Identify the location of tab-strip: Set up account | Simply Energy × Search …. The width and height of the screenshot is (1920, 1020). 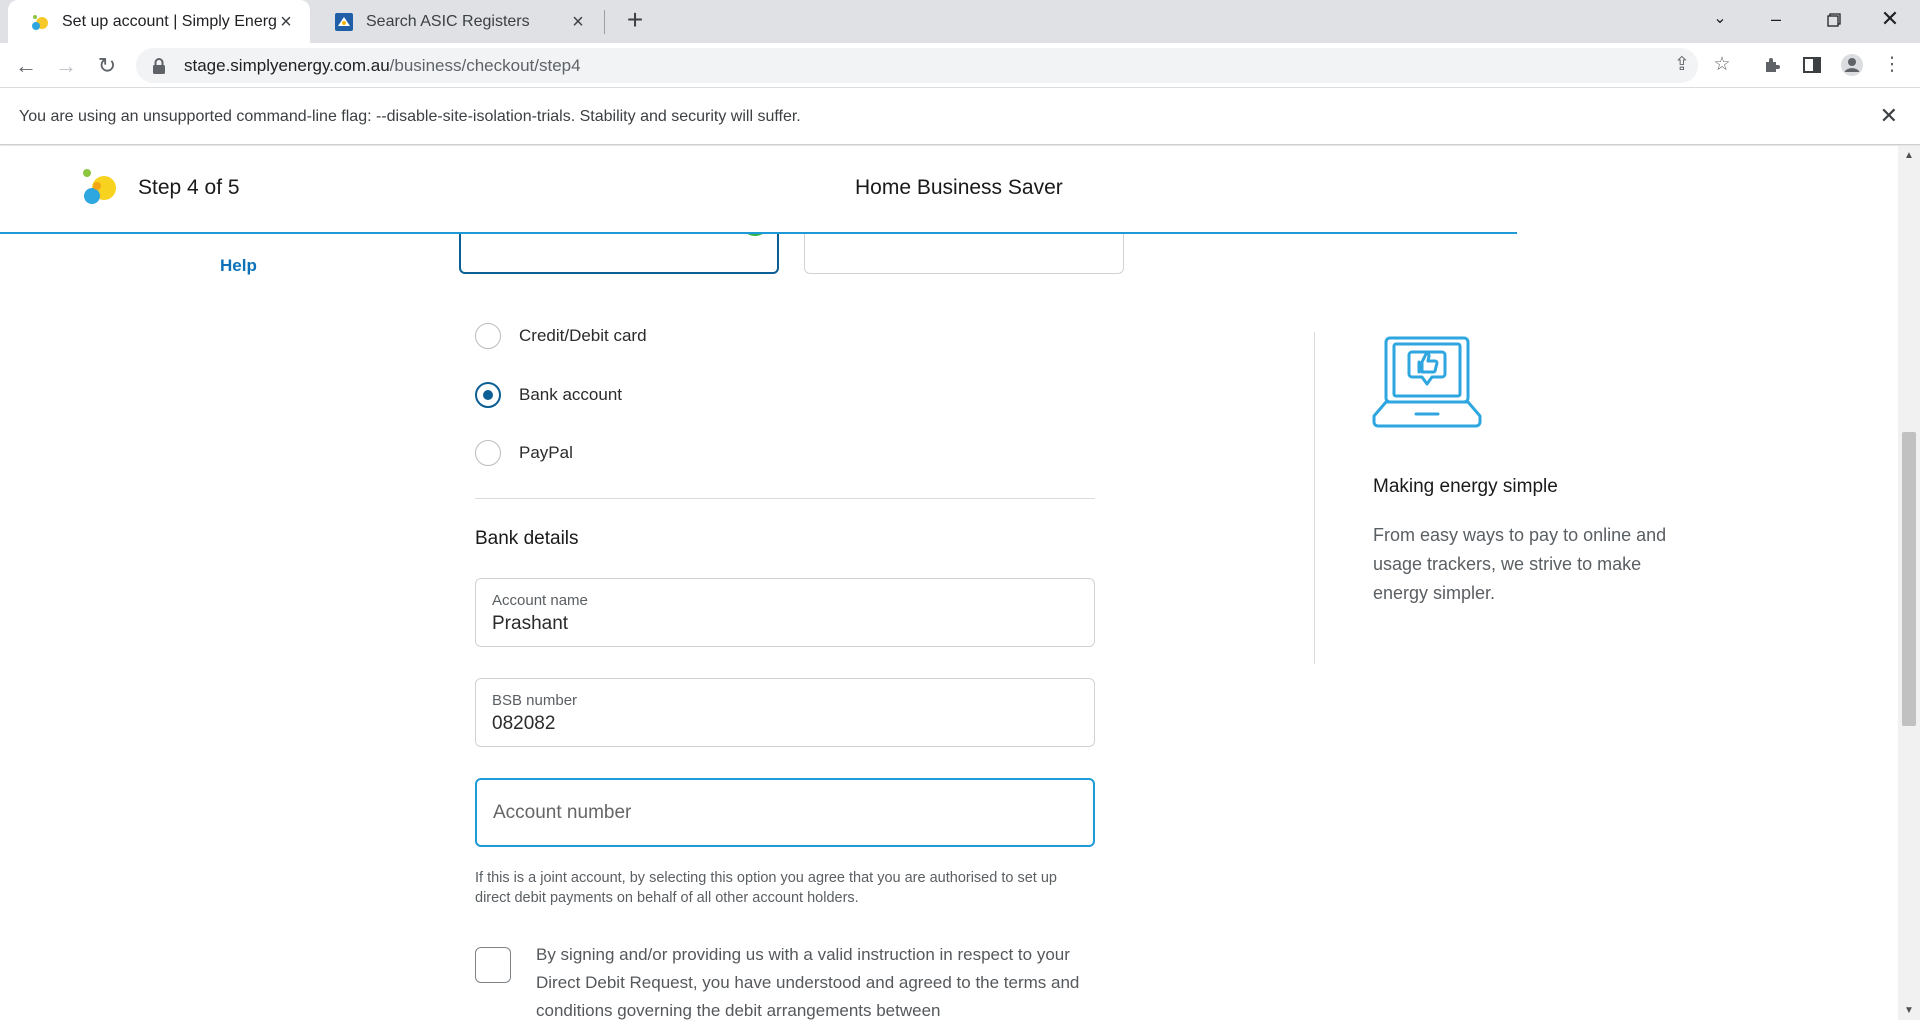
(960, 21).